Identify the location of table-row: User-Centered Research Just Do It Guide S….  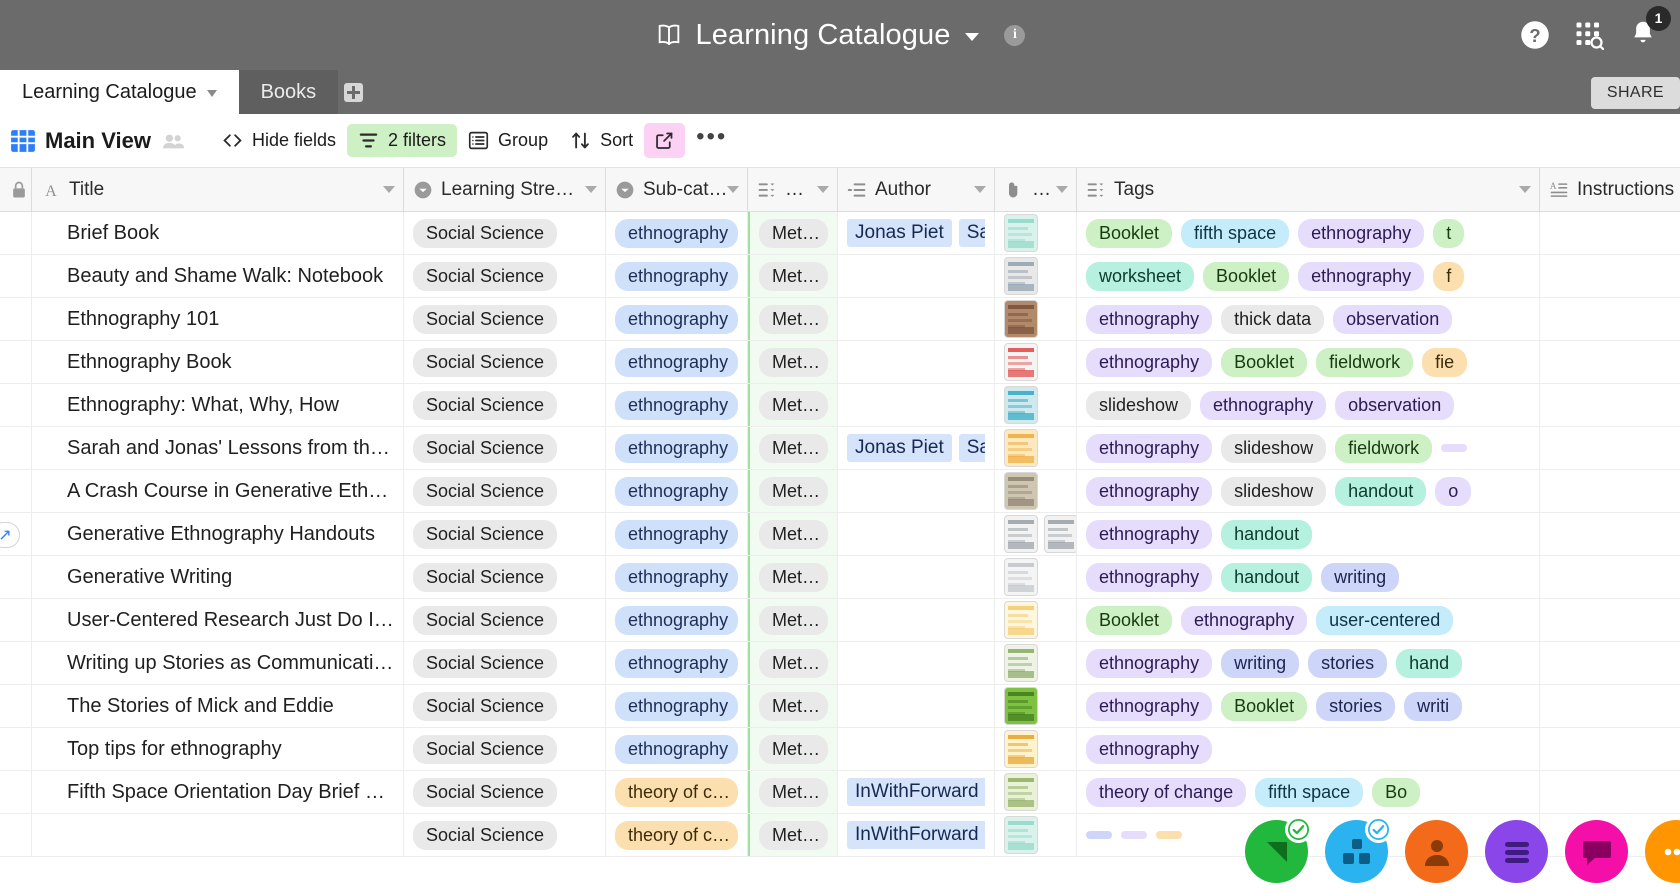
(840, 620).